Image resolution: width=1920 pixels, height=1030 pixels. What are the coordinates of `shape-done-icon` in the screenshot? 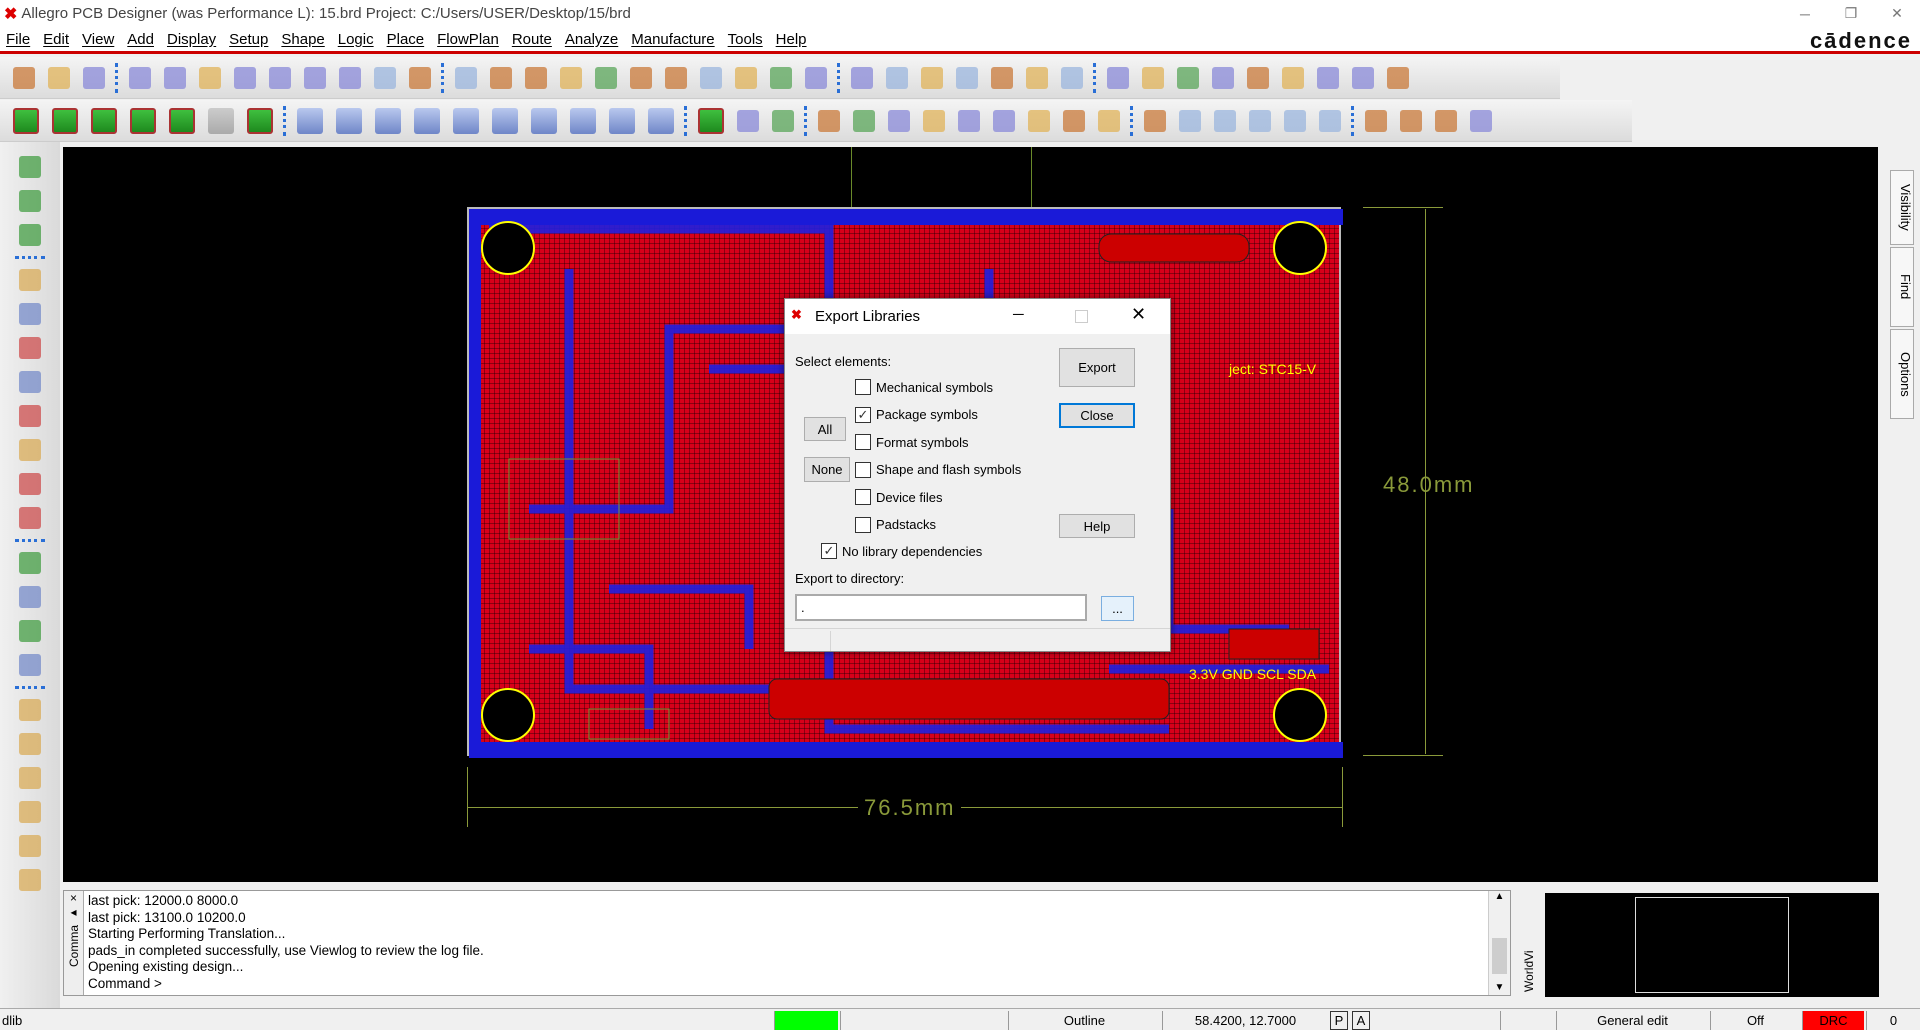 It's located at (385, 77).